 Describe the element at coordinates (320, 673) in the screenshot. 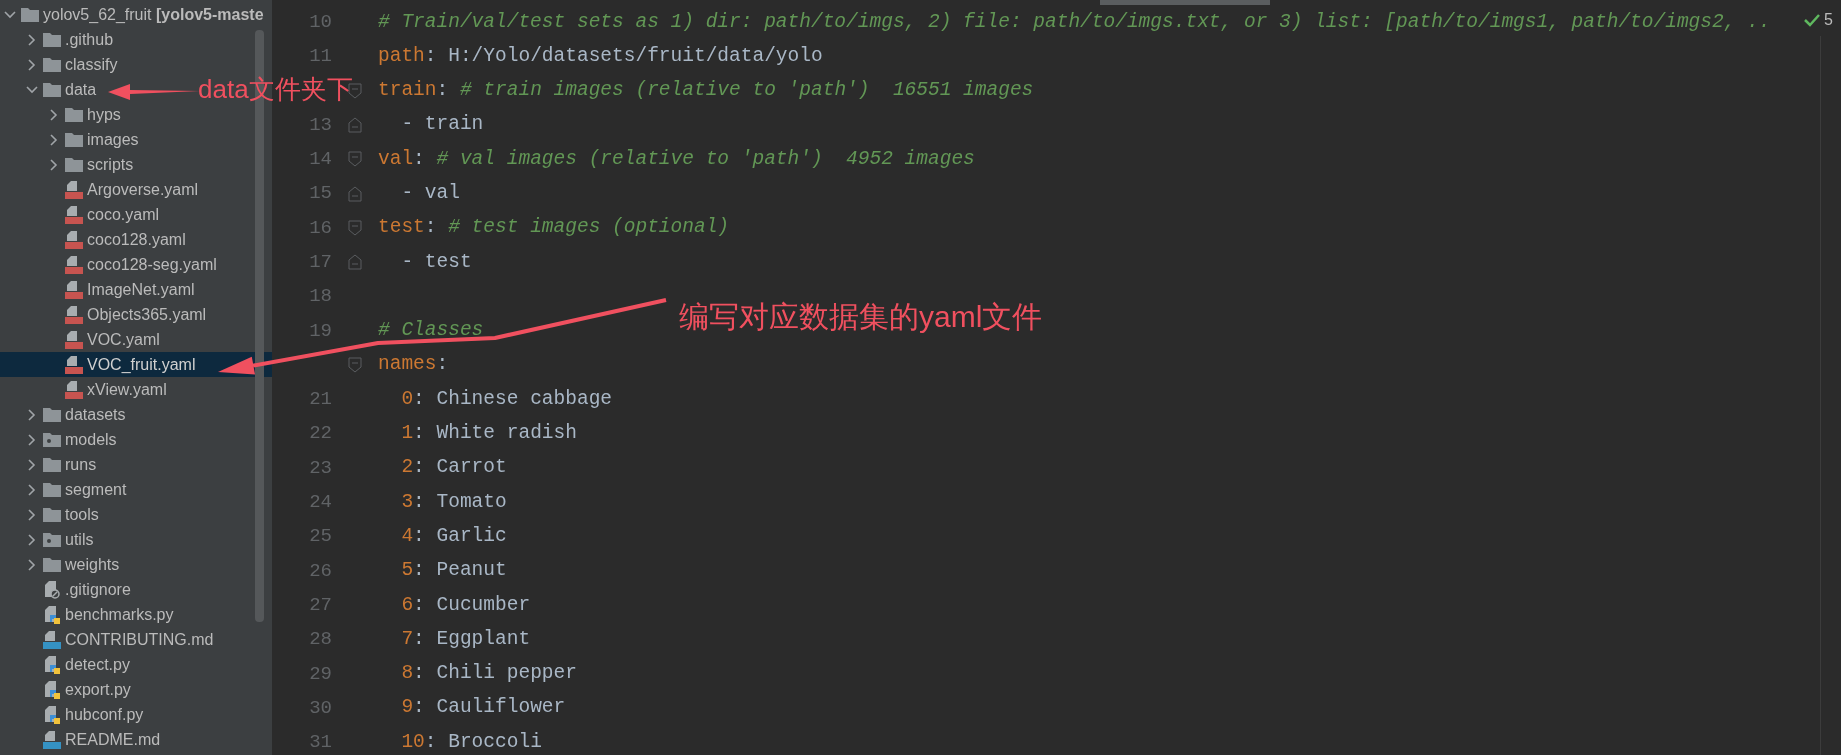

I see `line-number: 29` at that location.